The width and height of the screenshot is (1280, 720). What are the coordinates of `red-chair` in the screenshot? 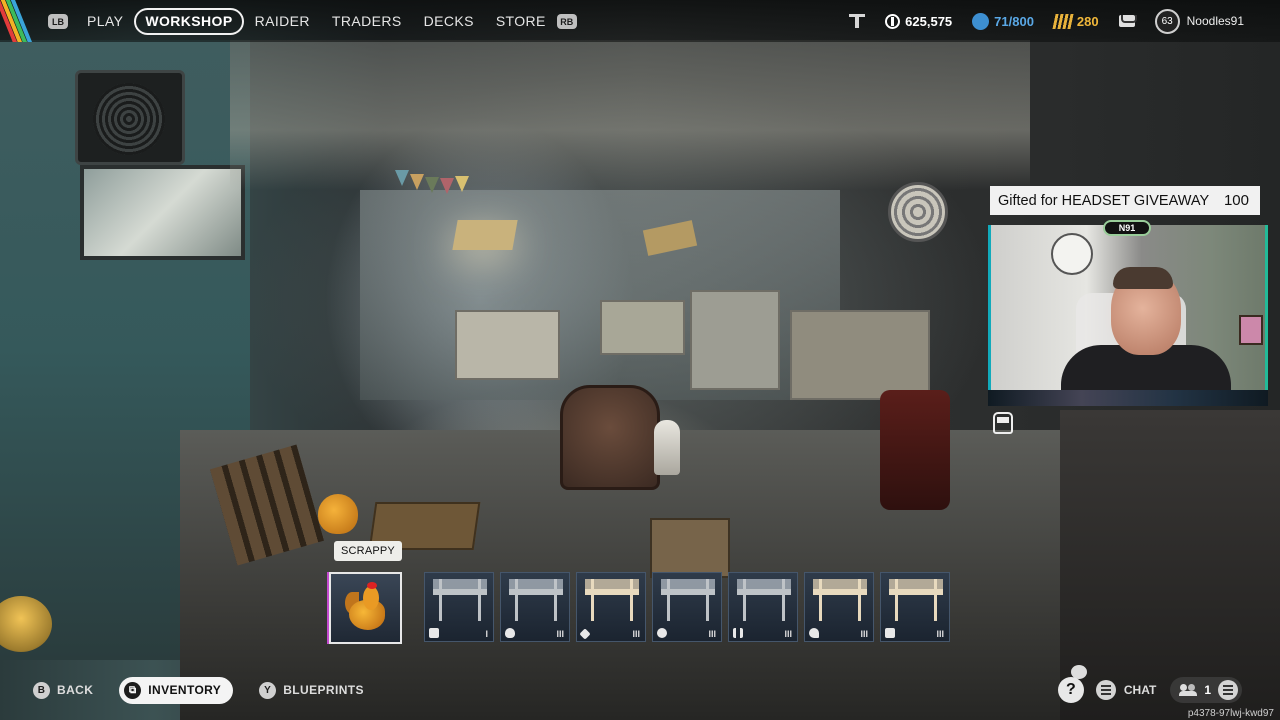 It's located at (915, 450).